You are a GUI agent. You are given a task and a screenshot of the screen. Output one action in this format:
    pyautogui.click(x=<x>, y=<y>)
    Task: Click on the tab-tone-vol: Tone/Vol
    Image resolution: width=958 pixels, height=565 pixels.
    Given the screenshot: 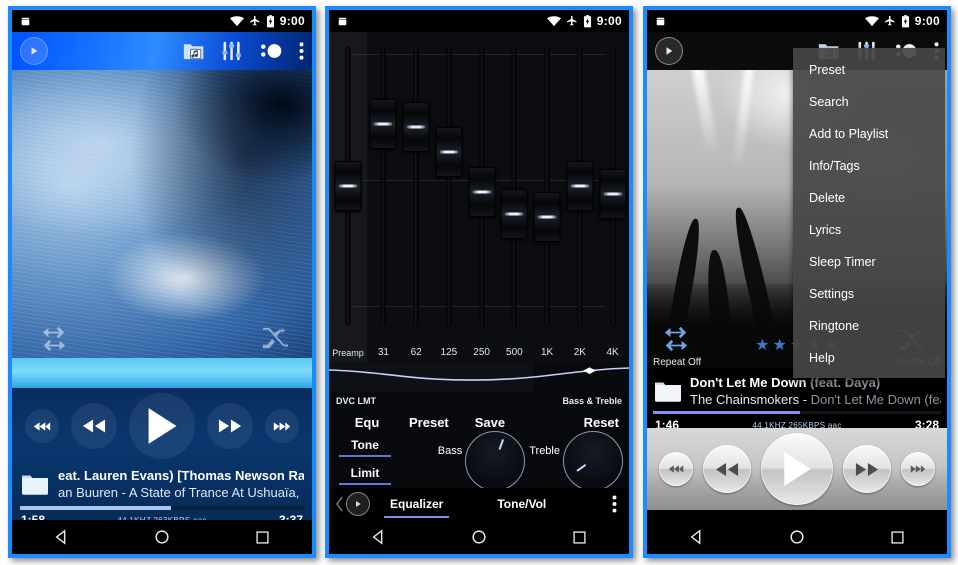 What is the action you would take?
    pyautogui.click(x=521, y=504)
    